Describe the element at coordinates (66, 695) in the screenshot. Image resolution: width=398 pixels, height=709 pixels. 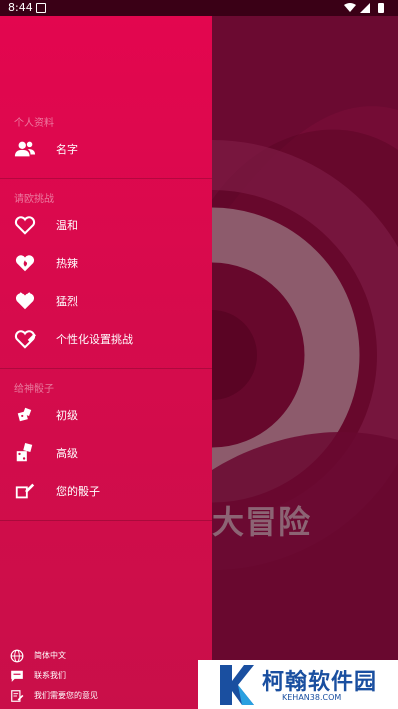
I see `footer-label: 我们需要您的意见` at that location.